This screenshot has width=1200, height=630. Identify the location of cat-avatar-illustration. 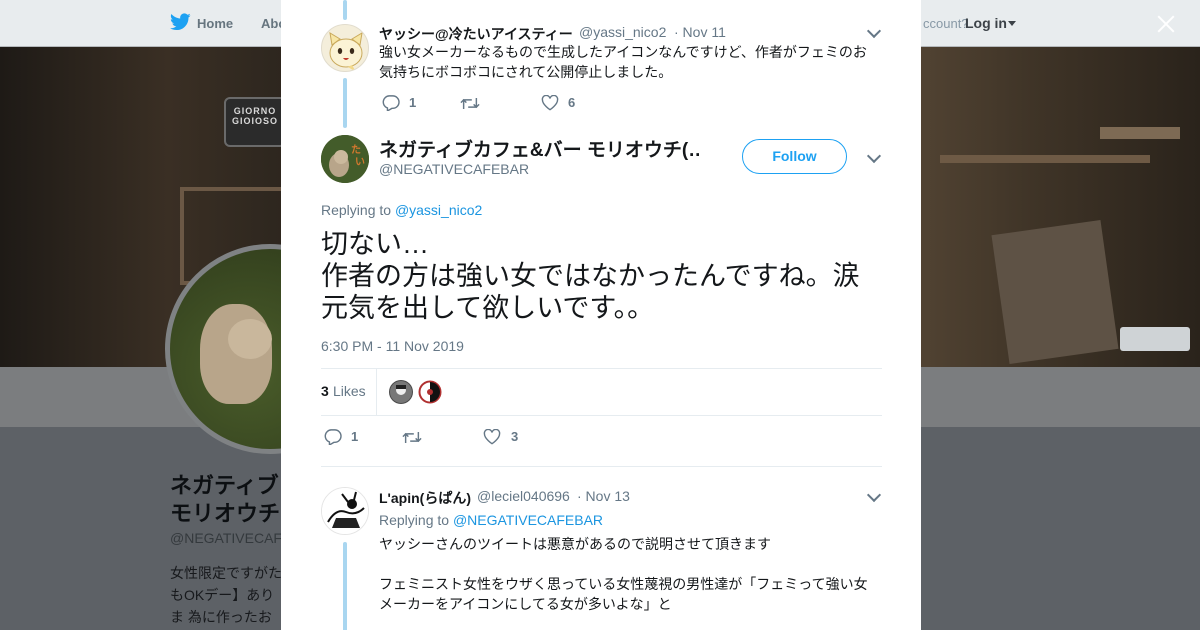
(346, 51).